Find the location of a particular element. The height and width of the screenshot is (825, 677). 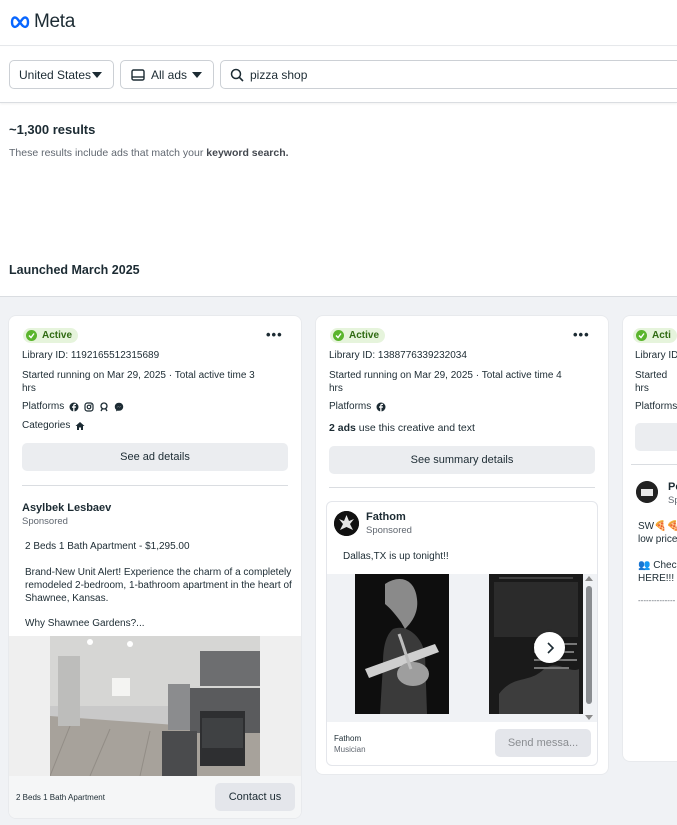

audience-network-icon is located at coordinates (104, 406).